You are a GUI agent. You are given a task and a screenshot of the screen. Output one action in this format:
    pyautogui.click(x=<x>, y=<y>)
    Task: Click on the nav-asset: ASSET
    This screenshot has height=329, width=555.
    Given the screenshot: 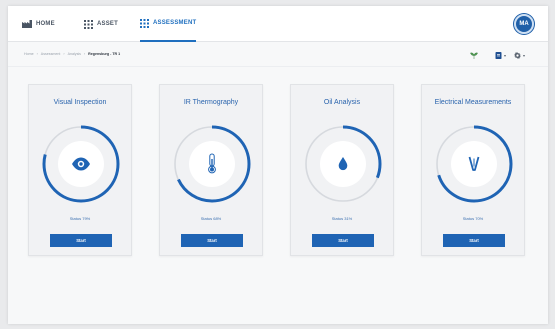 What is the action you would take?
    pyautogui.click(x=101, y=24)
    